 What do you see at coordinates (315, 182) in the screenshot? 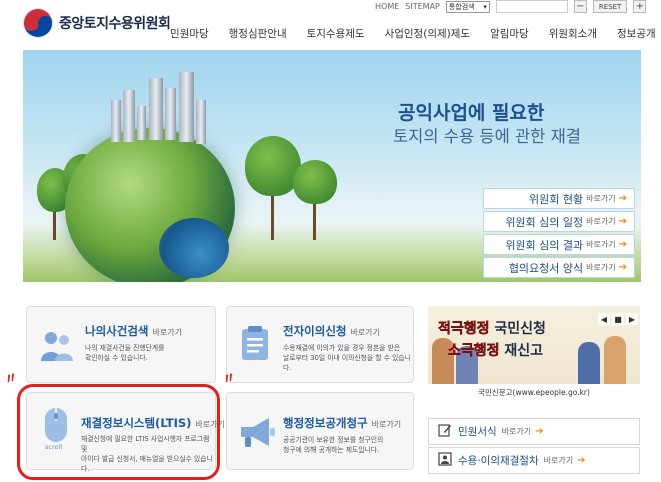
I see `tree-illustration` at bounding box center [315, 182].